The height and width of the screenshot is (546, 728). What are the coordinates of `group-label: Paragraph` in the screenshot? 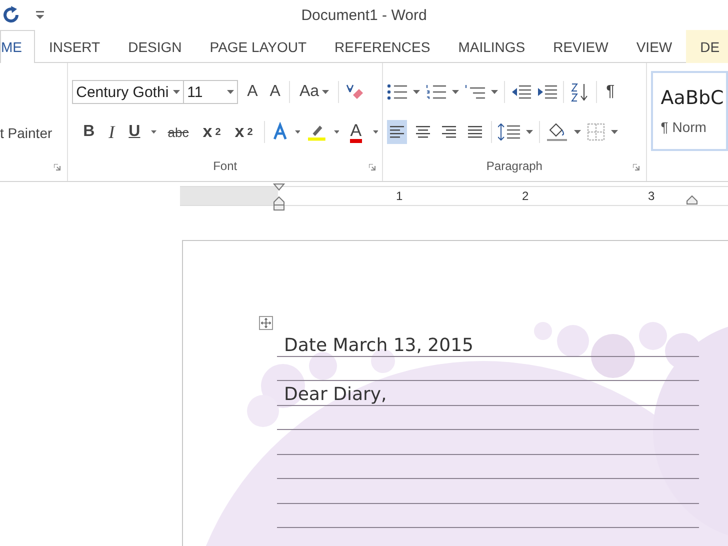 It's located at (514, 167).